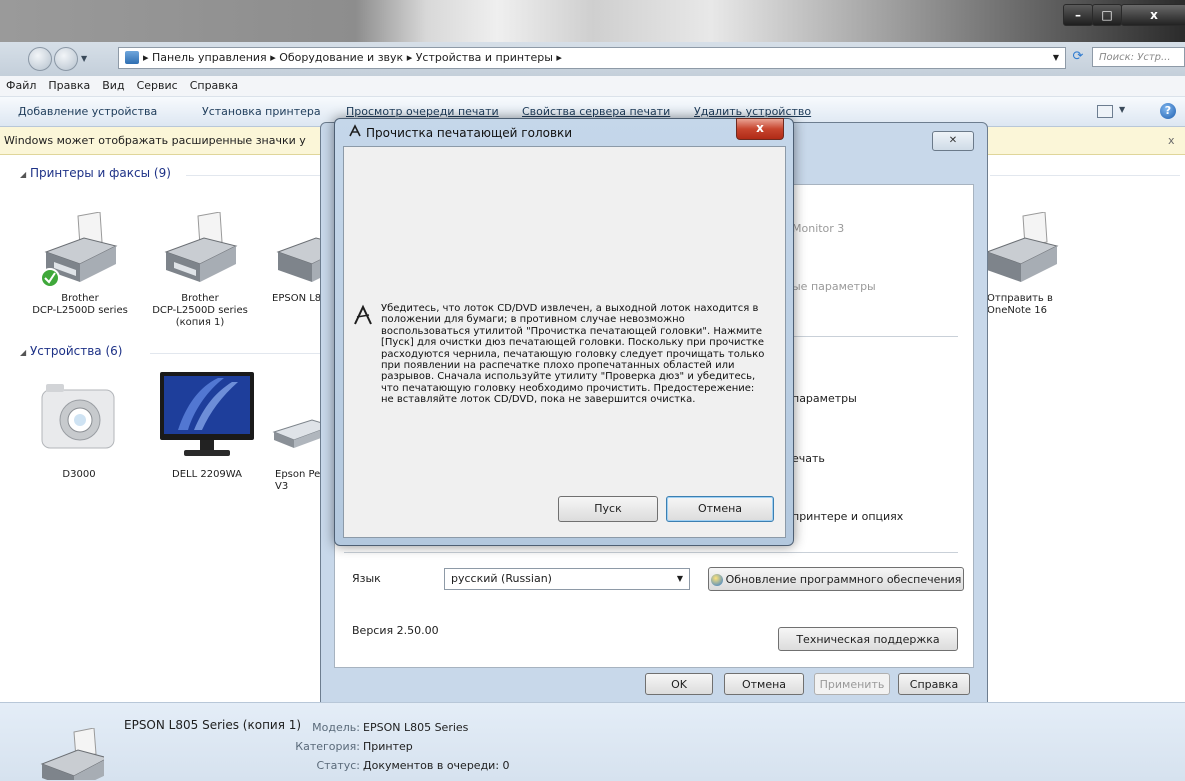 This screenshot has width=1185, height=781. Describe the element at coordinates (72, 754) in the screenshot. I see `selected-printer-icon` at that location.